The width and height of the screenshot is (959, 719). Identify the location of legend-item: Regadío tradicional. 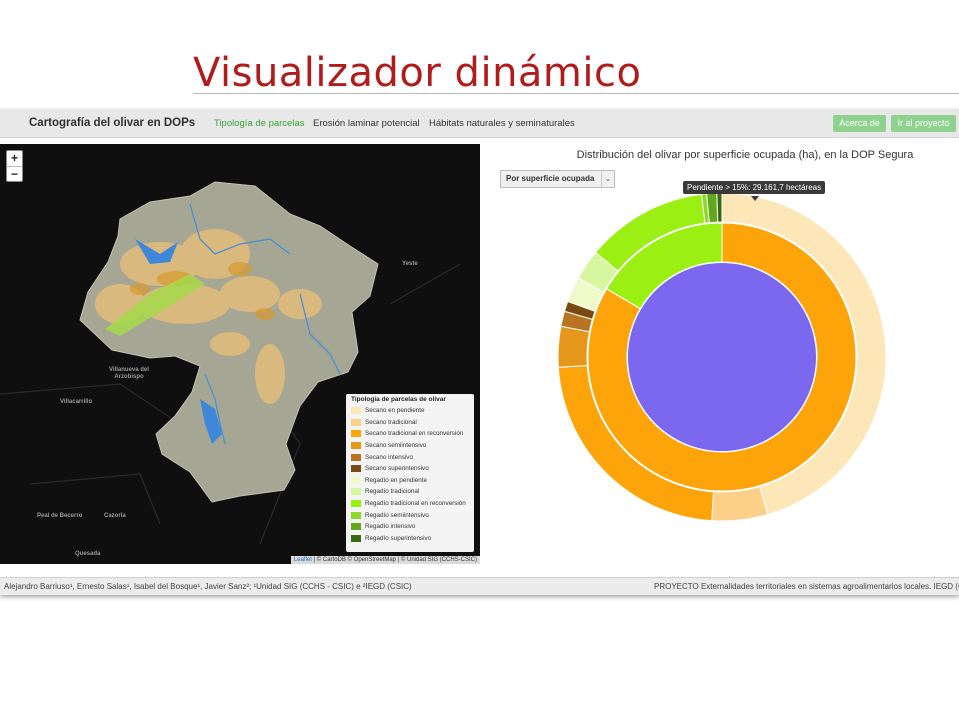
(410, 492).